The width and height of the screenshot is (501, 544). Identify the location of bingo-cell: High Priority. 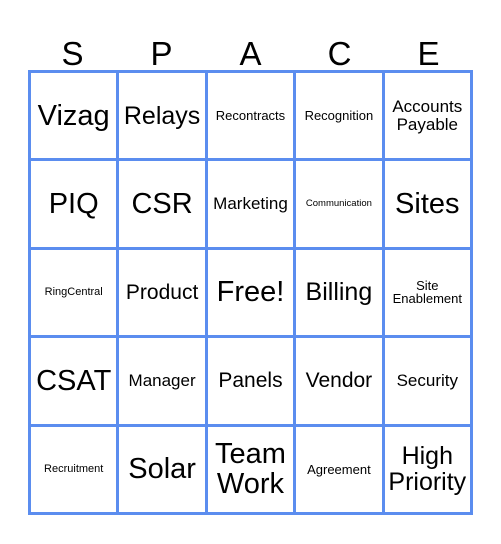
(428, 470).